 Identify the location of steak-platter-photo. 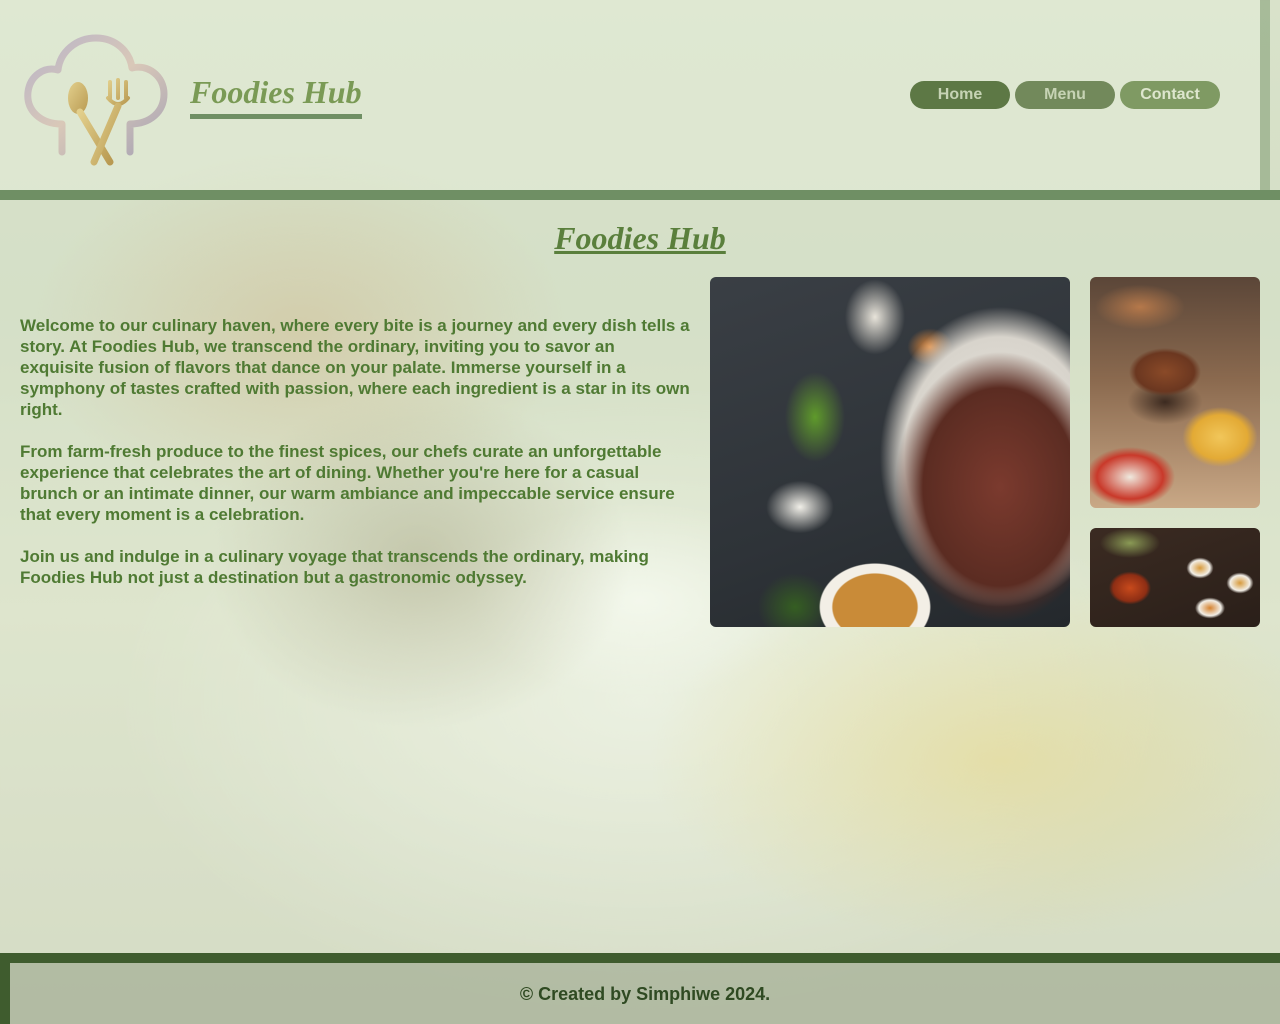
(890, 452).